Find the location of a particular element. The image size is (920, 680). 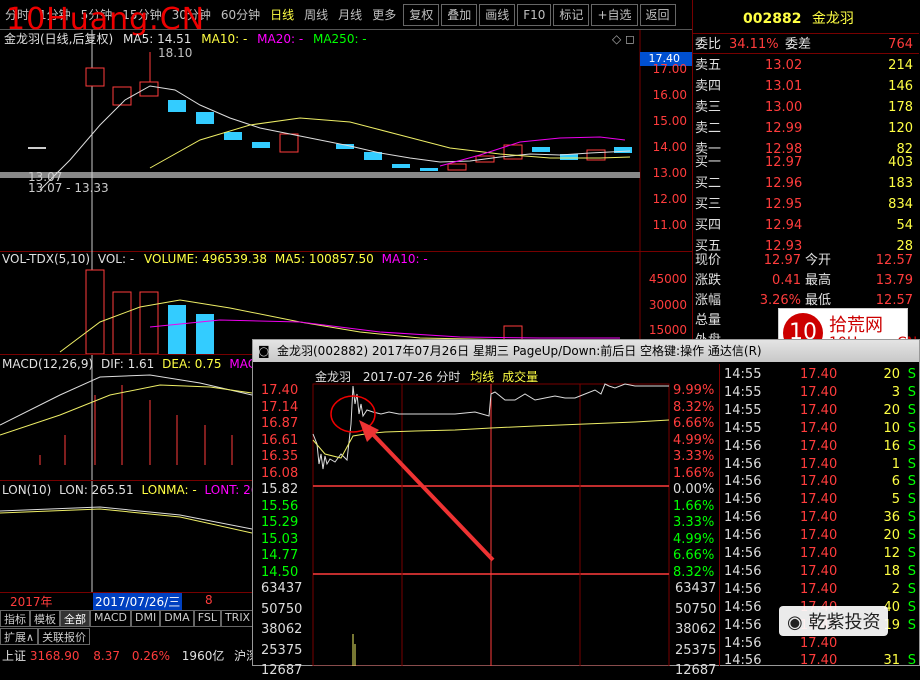

period-tab-9: 更多 is located at coordinates (384, 14).